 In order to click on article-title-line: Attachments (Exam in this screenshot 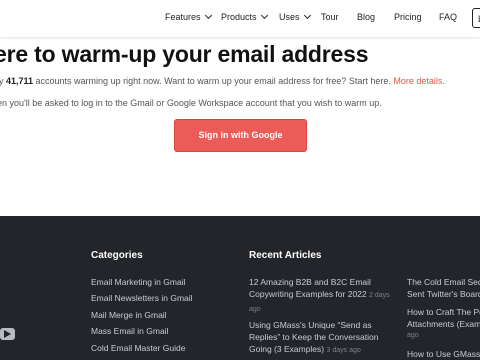, I will do `click(443, 324)`.